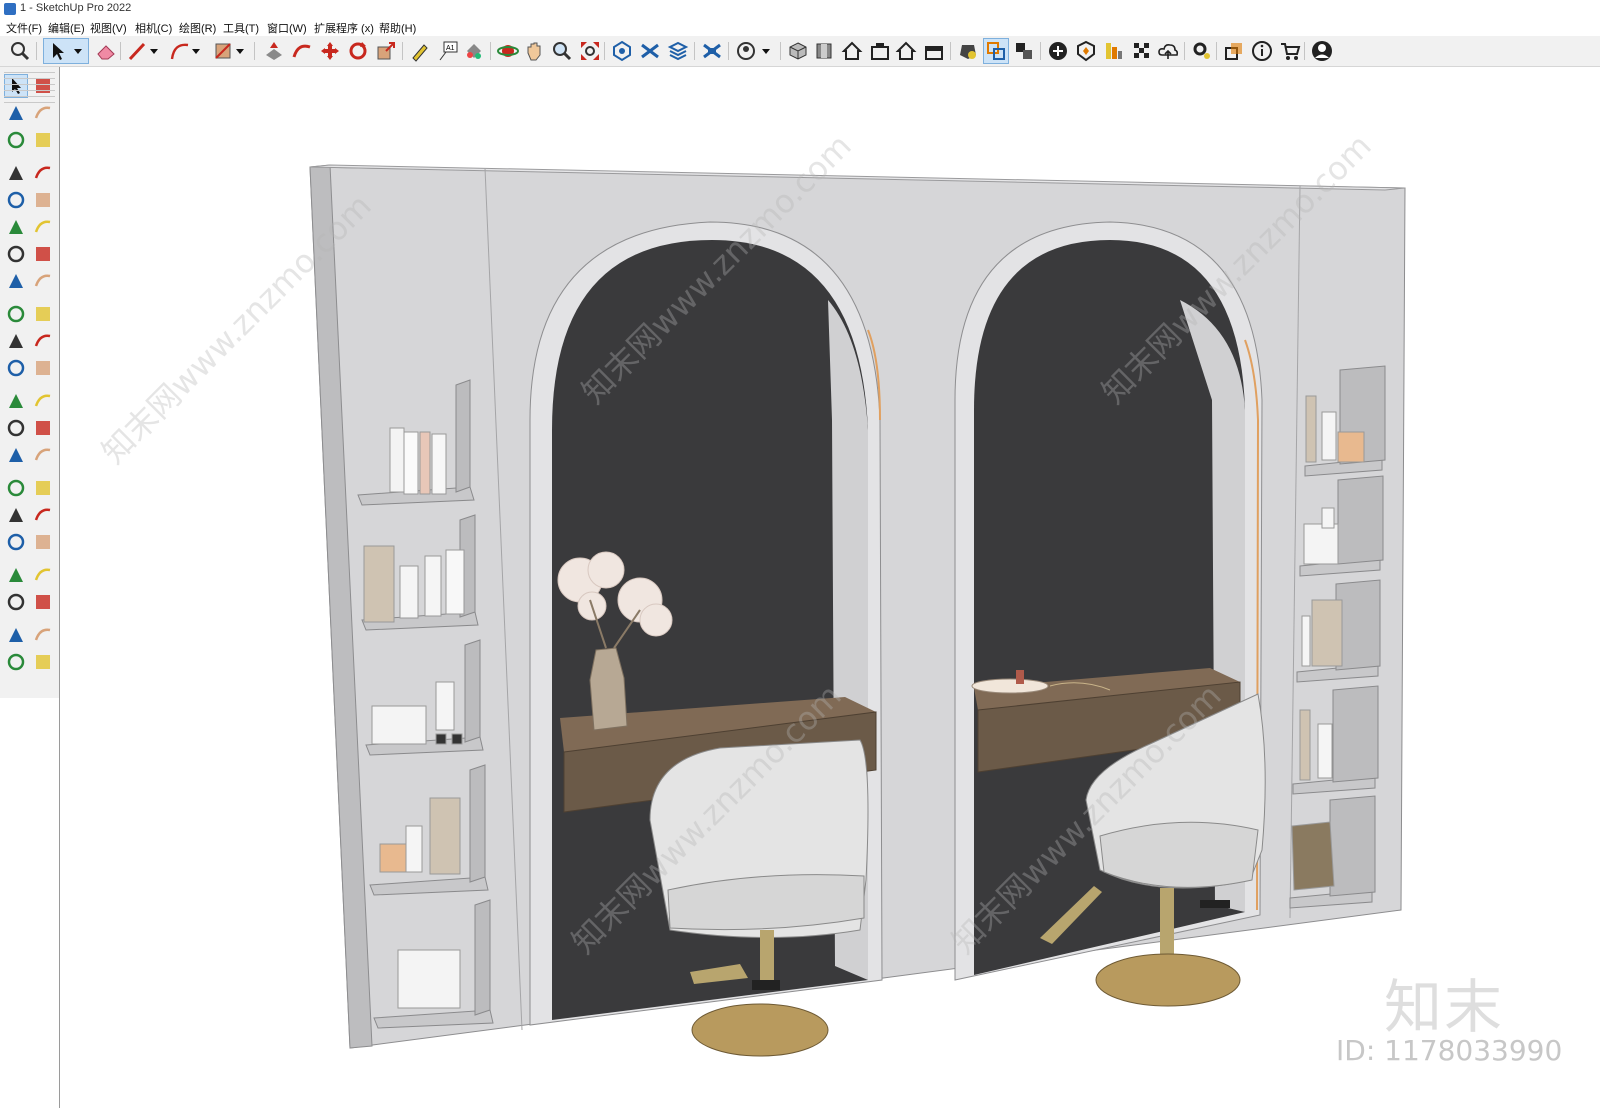  I want to click on offset-icon, so click(43, 368).